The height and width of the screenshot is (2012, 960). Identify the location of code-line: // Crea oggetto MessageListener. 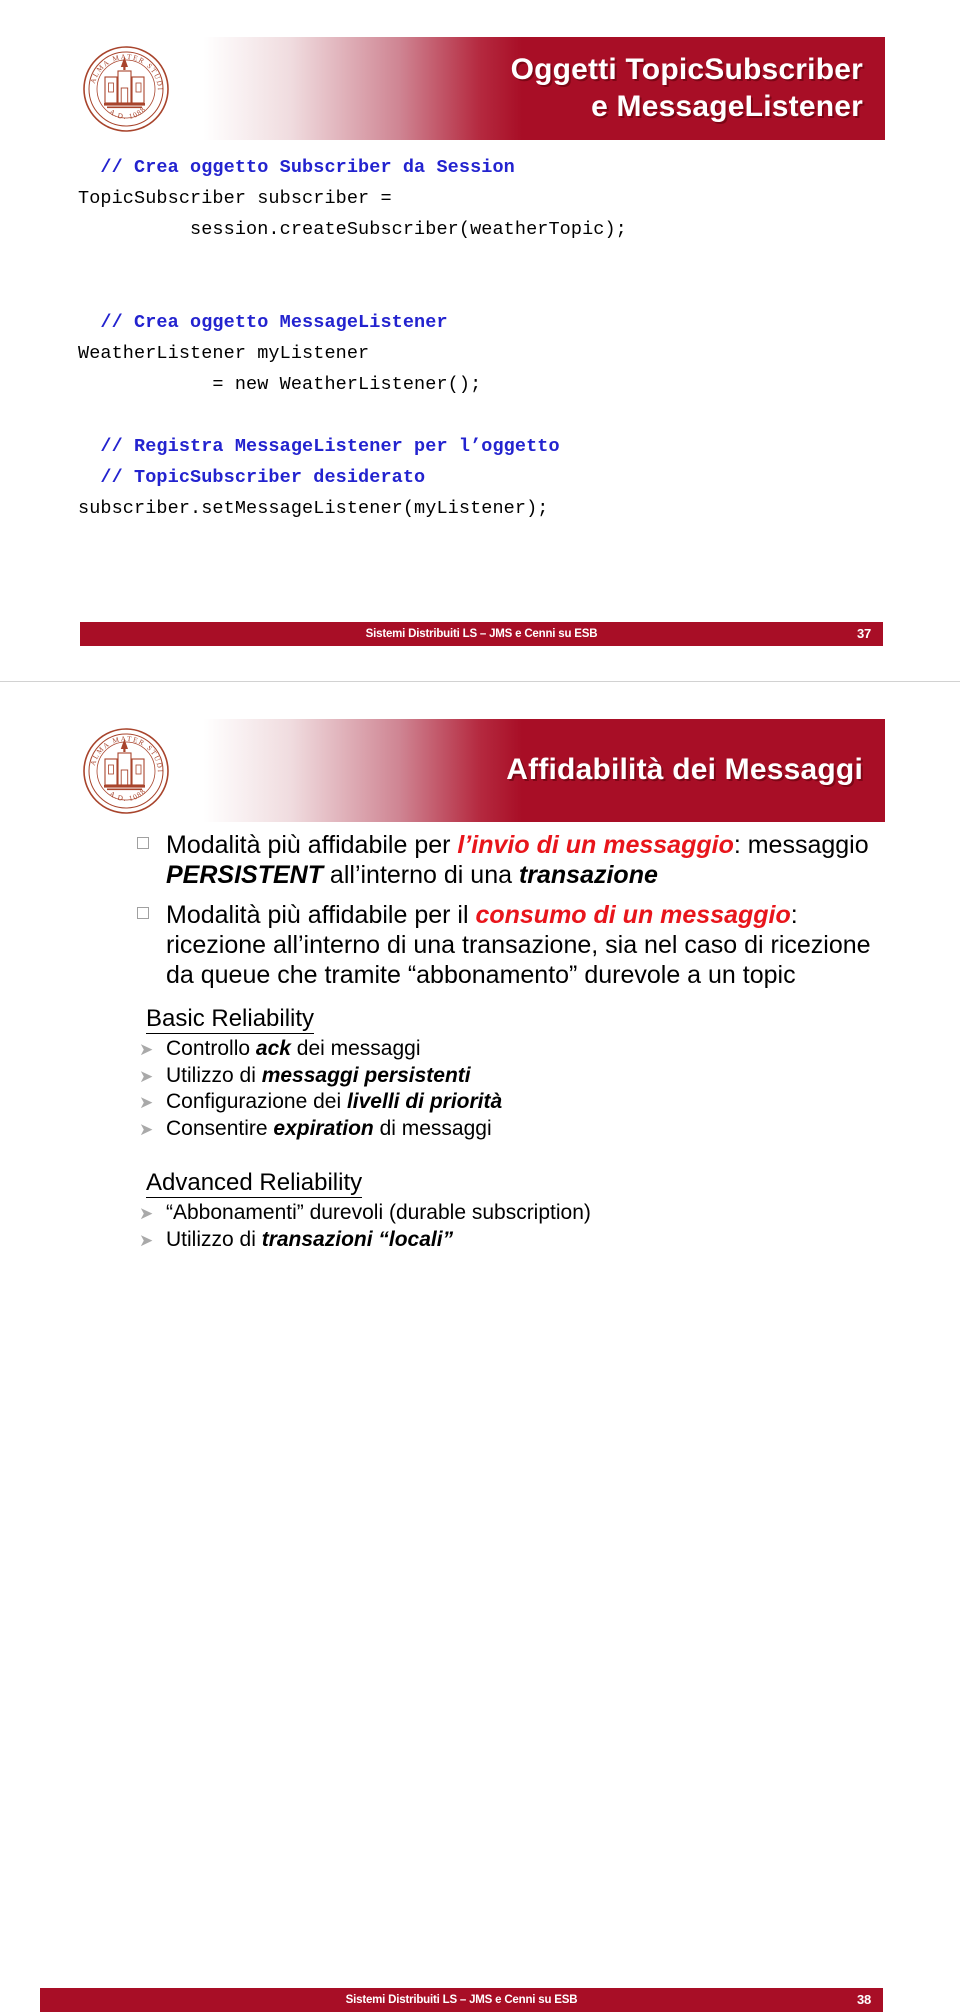
(263, 322).